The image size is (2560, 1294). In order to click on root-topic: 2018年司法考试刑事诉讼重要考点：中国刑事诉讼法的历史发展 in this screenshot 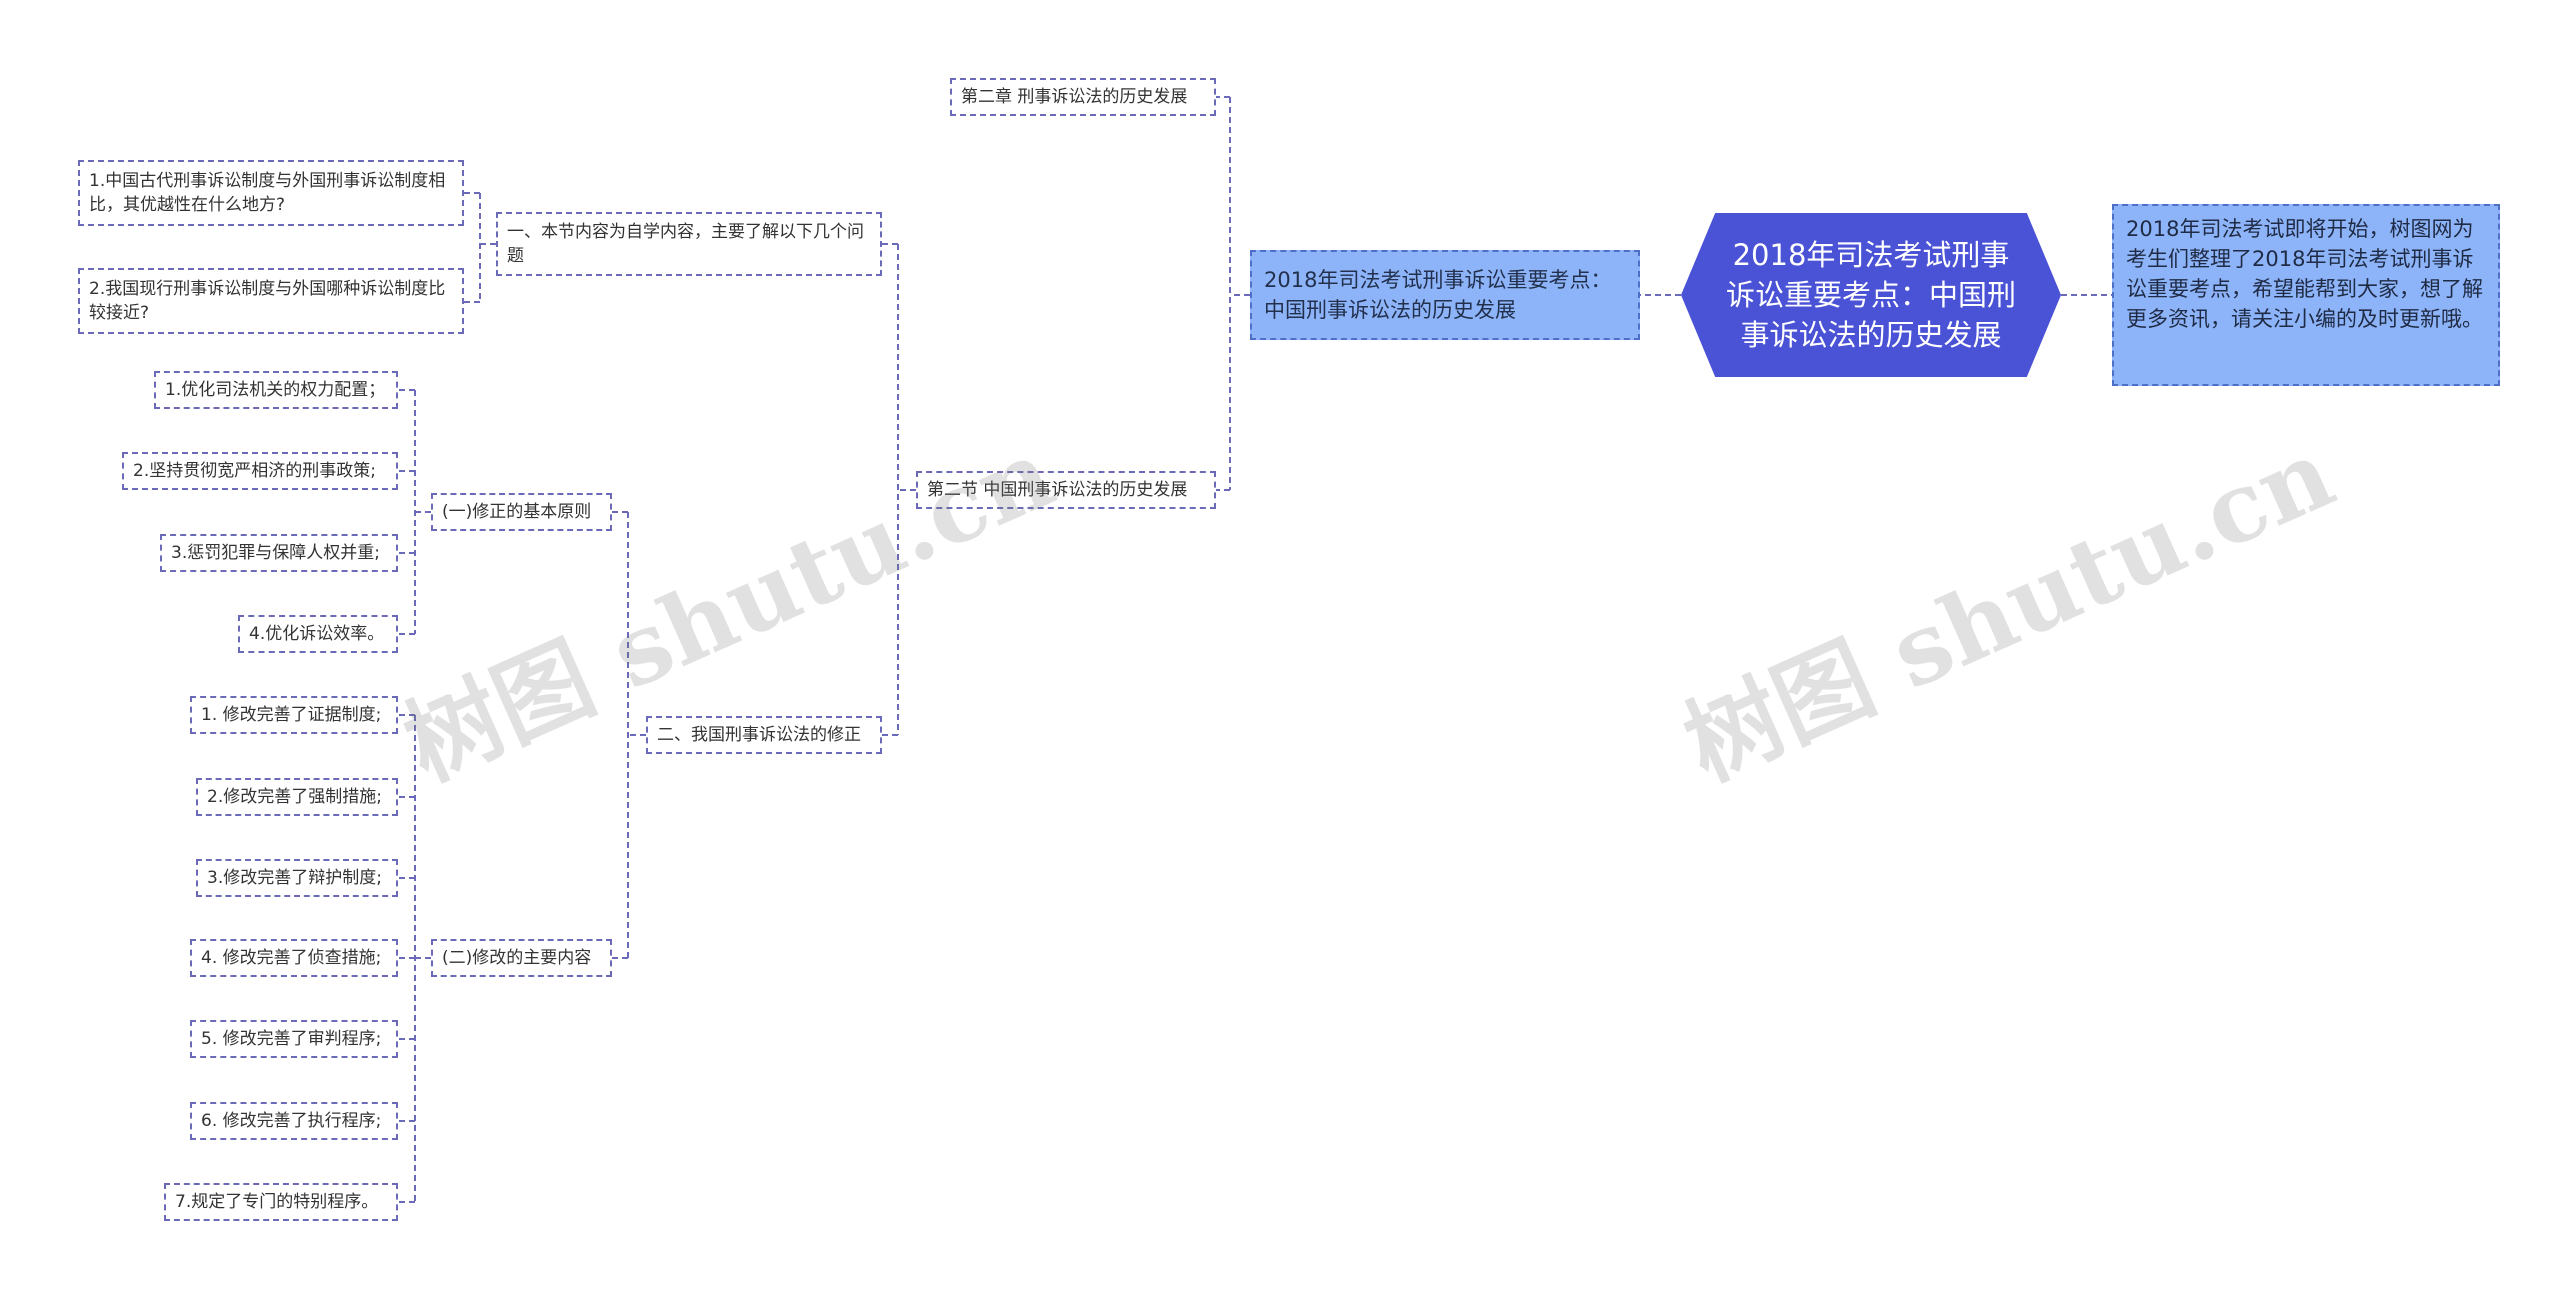, I will do `click(1871, 295)`.